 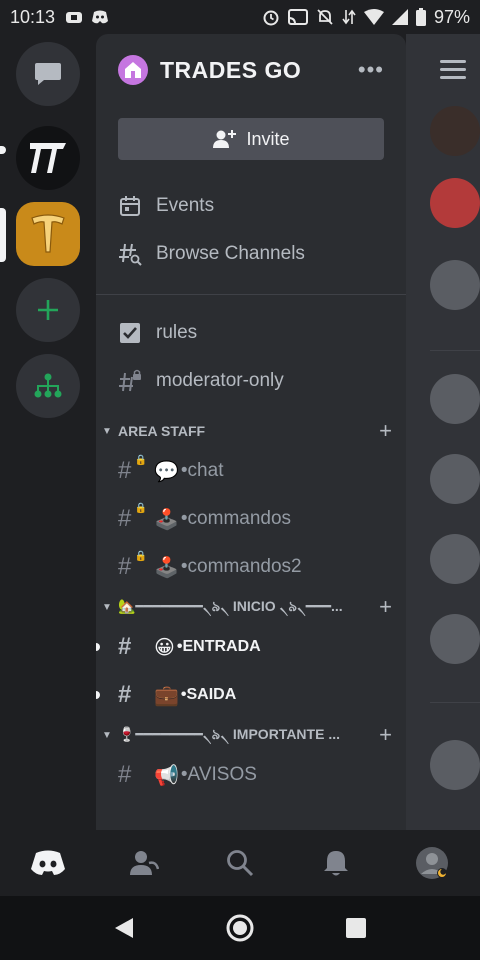 I want to click on invite-button: Invite, so click(x=251, y=139).